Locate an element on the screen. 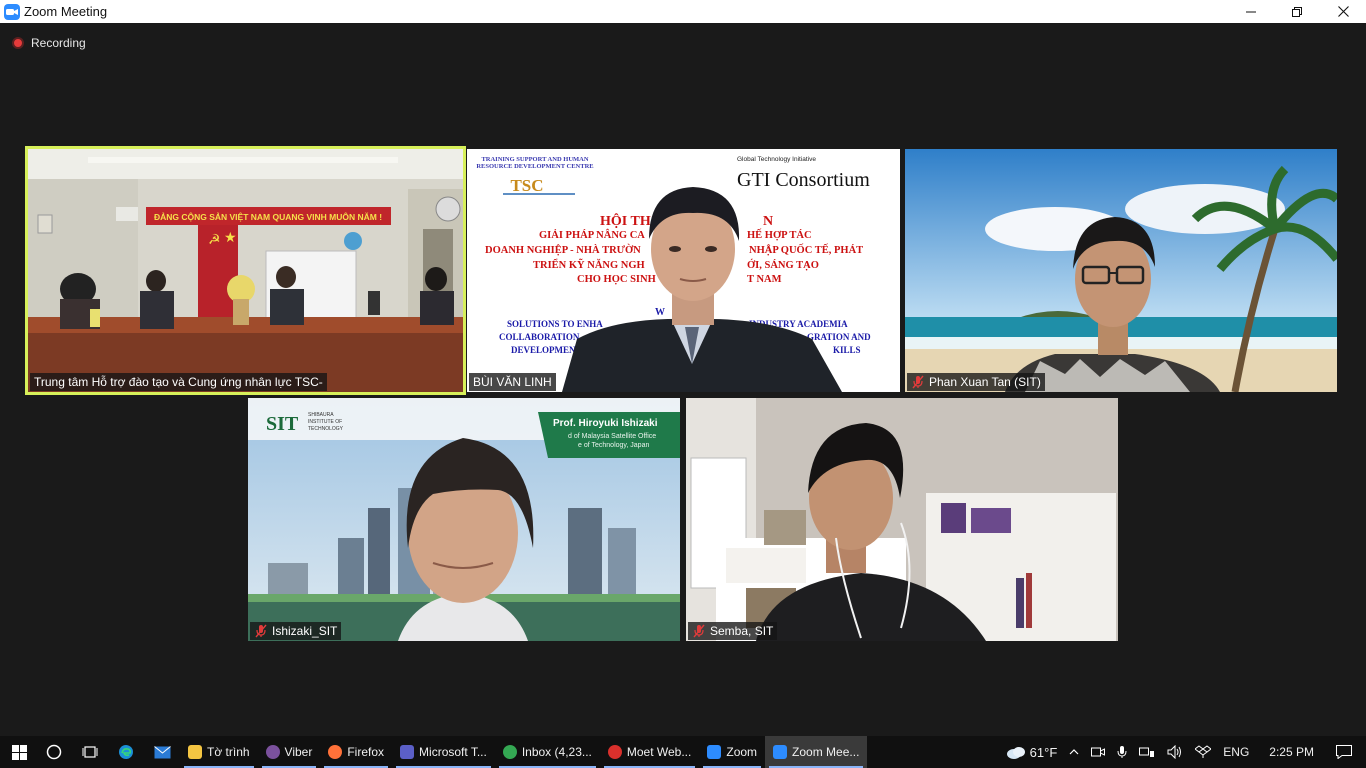 The width and height of the screenshot is (1366, 768). input-language-button: ENG is located at coordinates (1236, 752).